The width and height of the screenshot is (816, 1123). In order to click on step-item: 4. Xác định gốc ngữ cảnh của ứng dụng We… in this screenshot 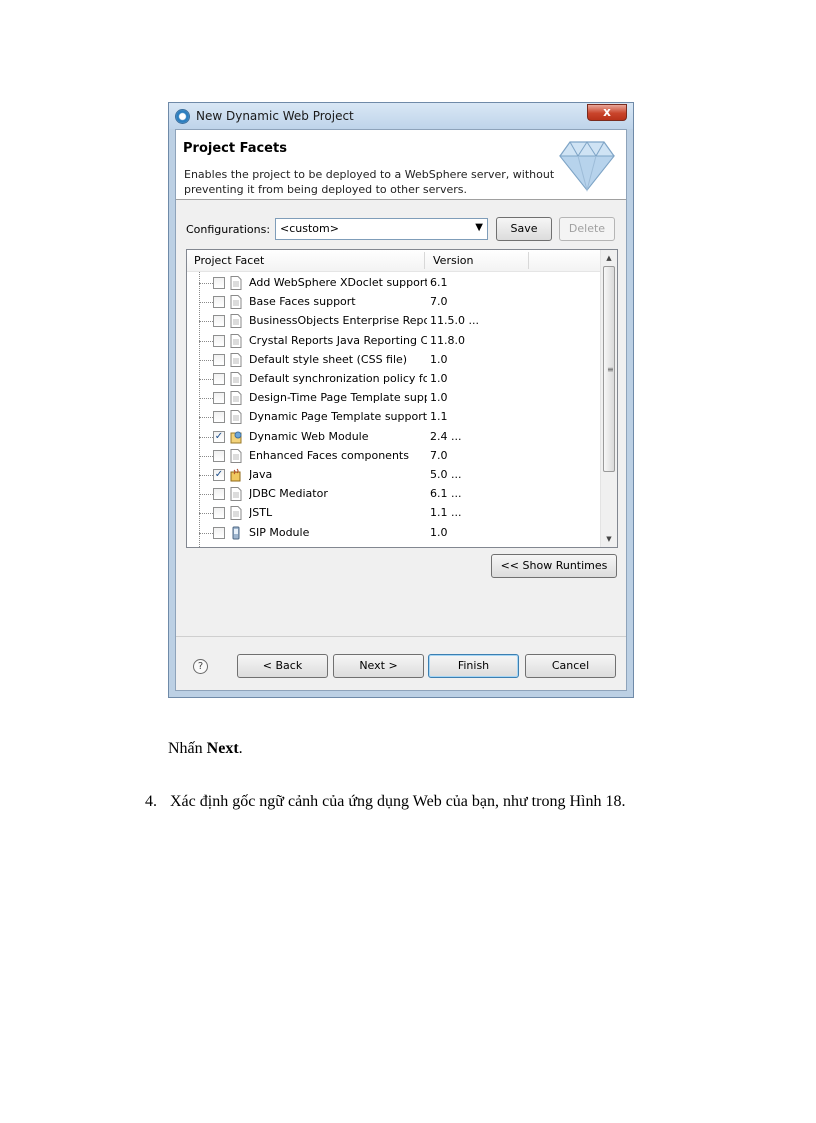, I will do `click(385, 802)`.